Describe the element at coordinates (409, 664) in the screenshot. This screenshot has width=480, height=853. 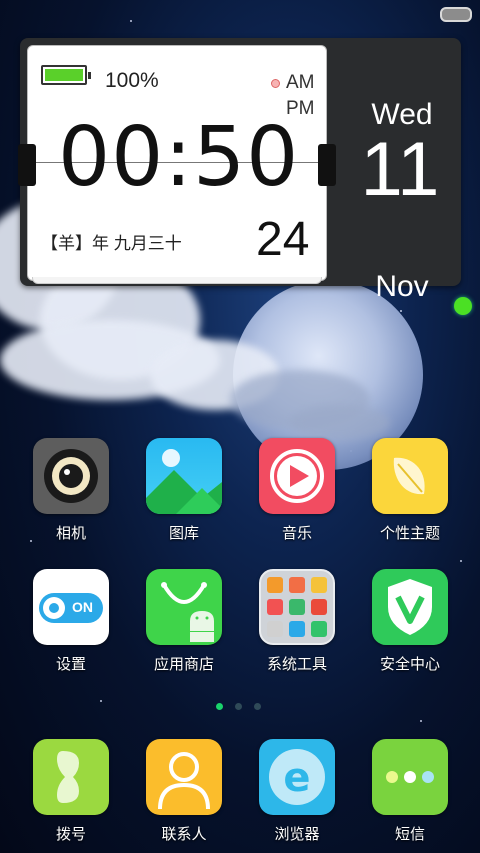
I see `app-label: 安全中心` at that location.